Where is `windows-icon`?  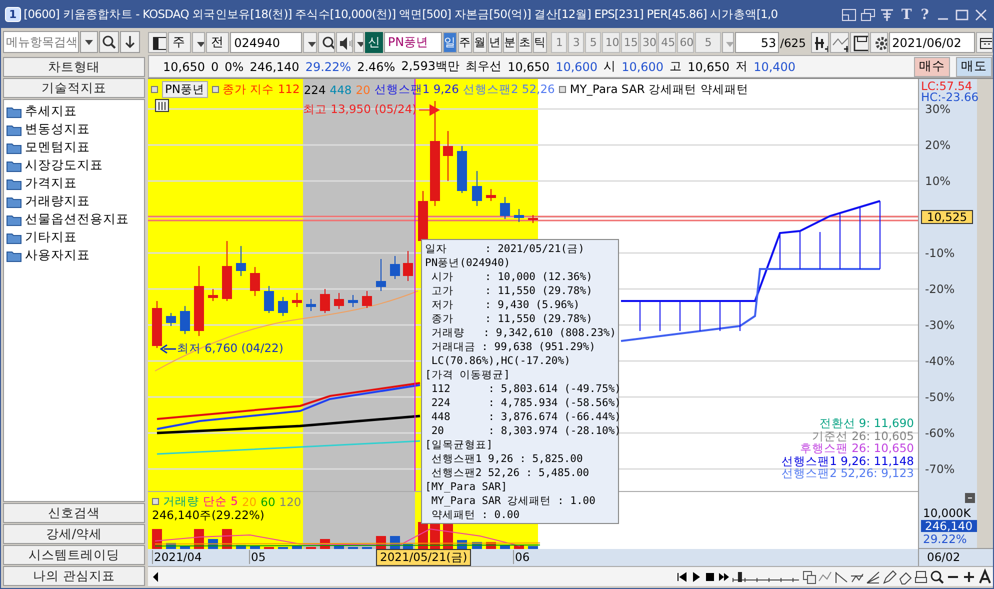 windows-icon is located at coordinates (868, 15).